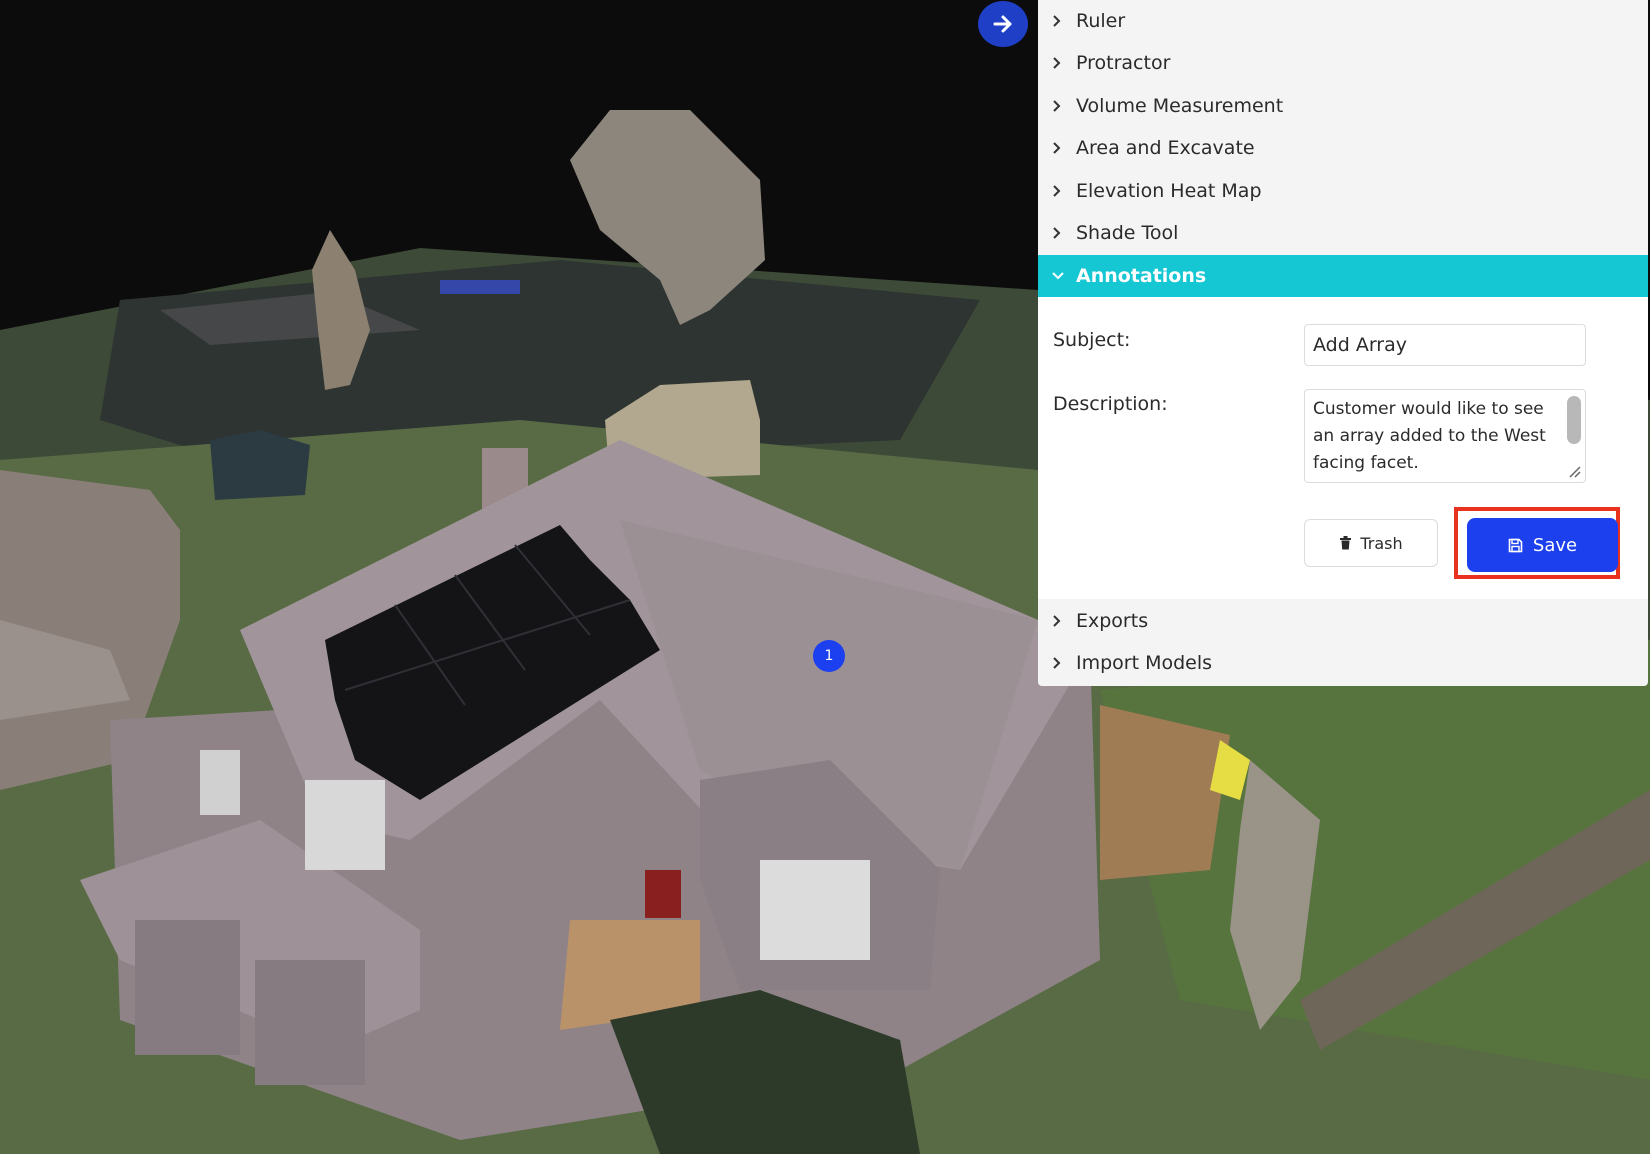 The image size is (1650, 1154). I want to click on tool-label: Import Models, so click(1144, 663).